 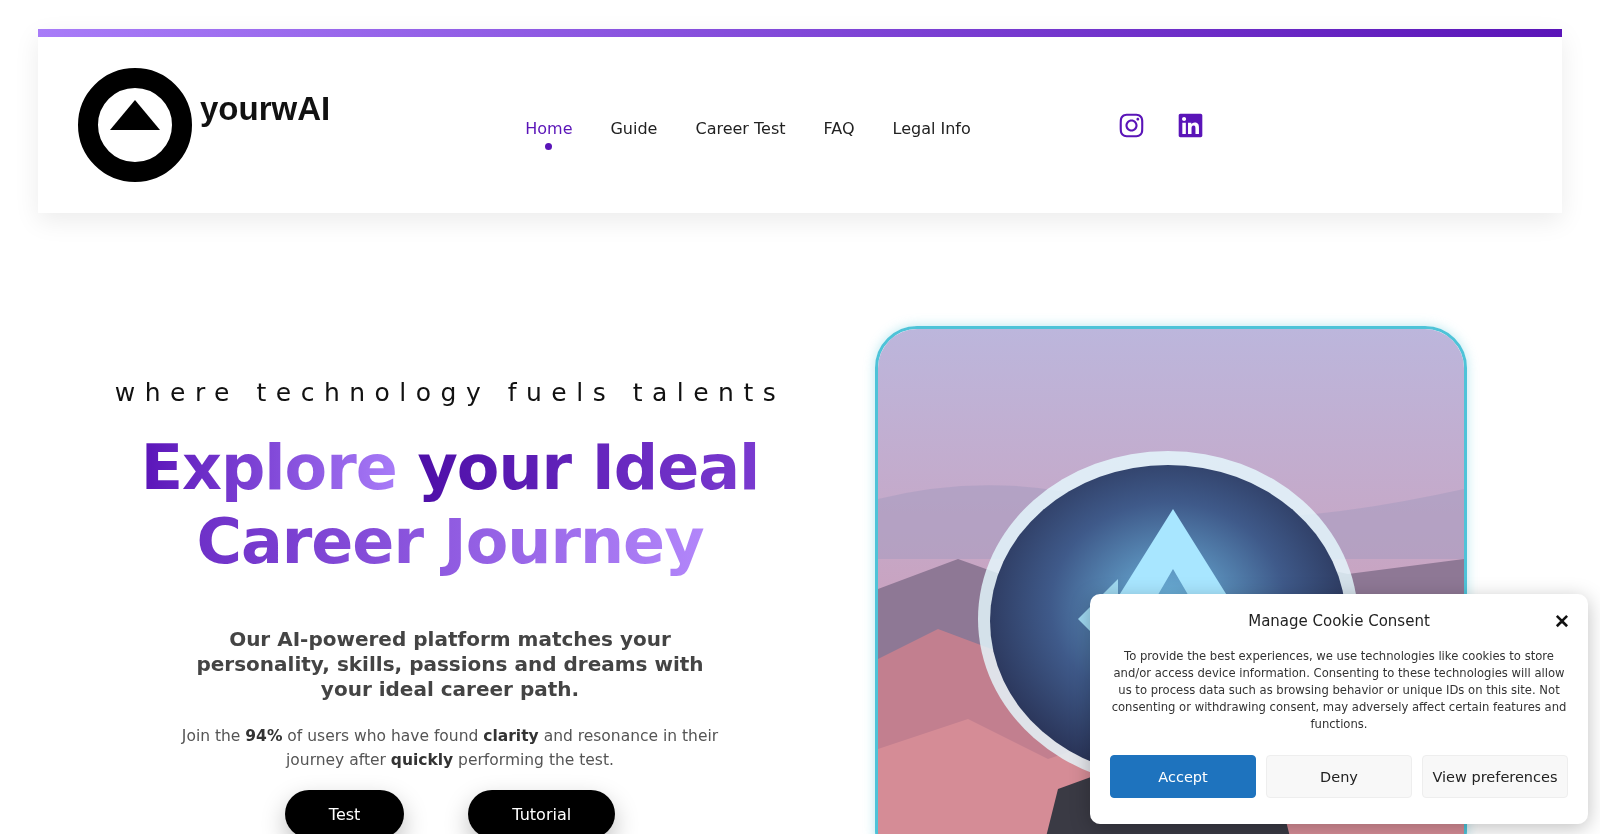 What do you see at coordinates (450, 664) in the screenshot?
I see `subtitle: Our AI-powered platform matches your personality, skills, passions and dreams with your ideal career path.` at bounding box center [450, 664].